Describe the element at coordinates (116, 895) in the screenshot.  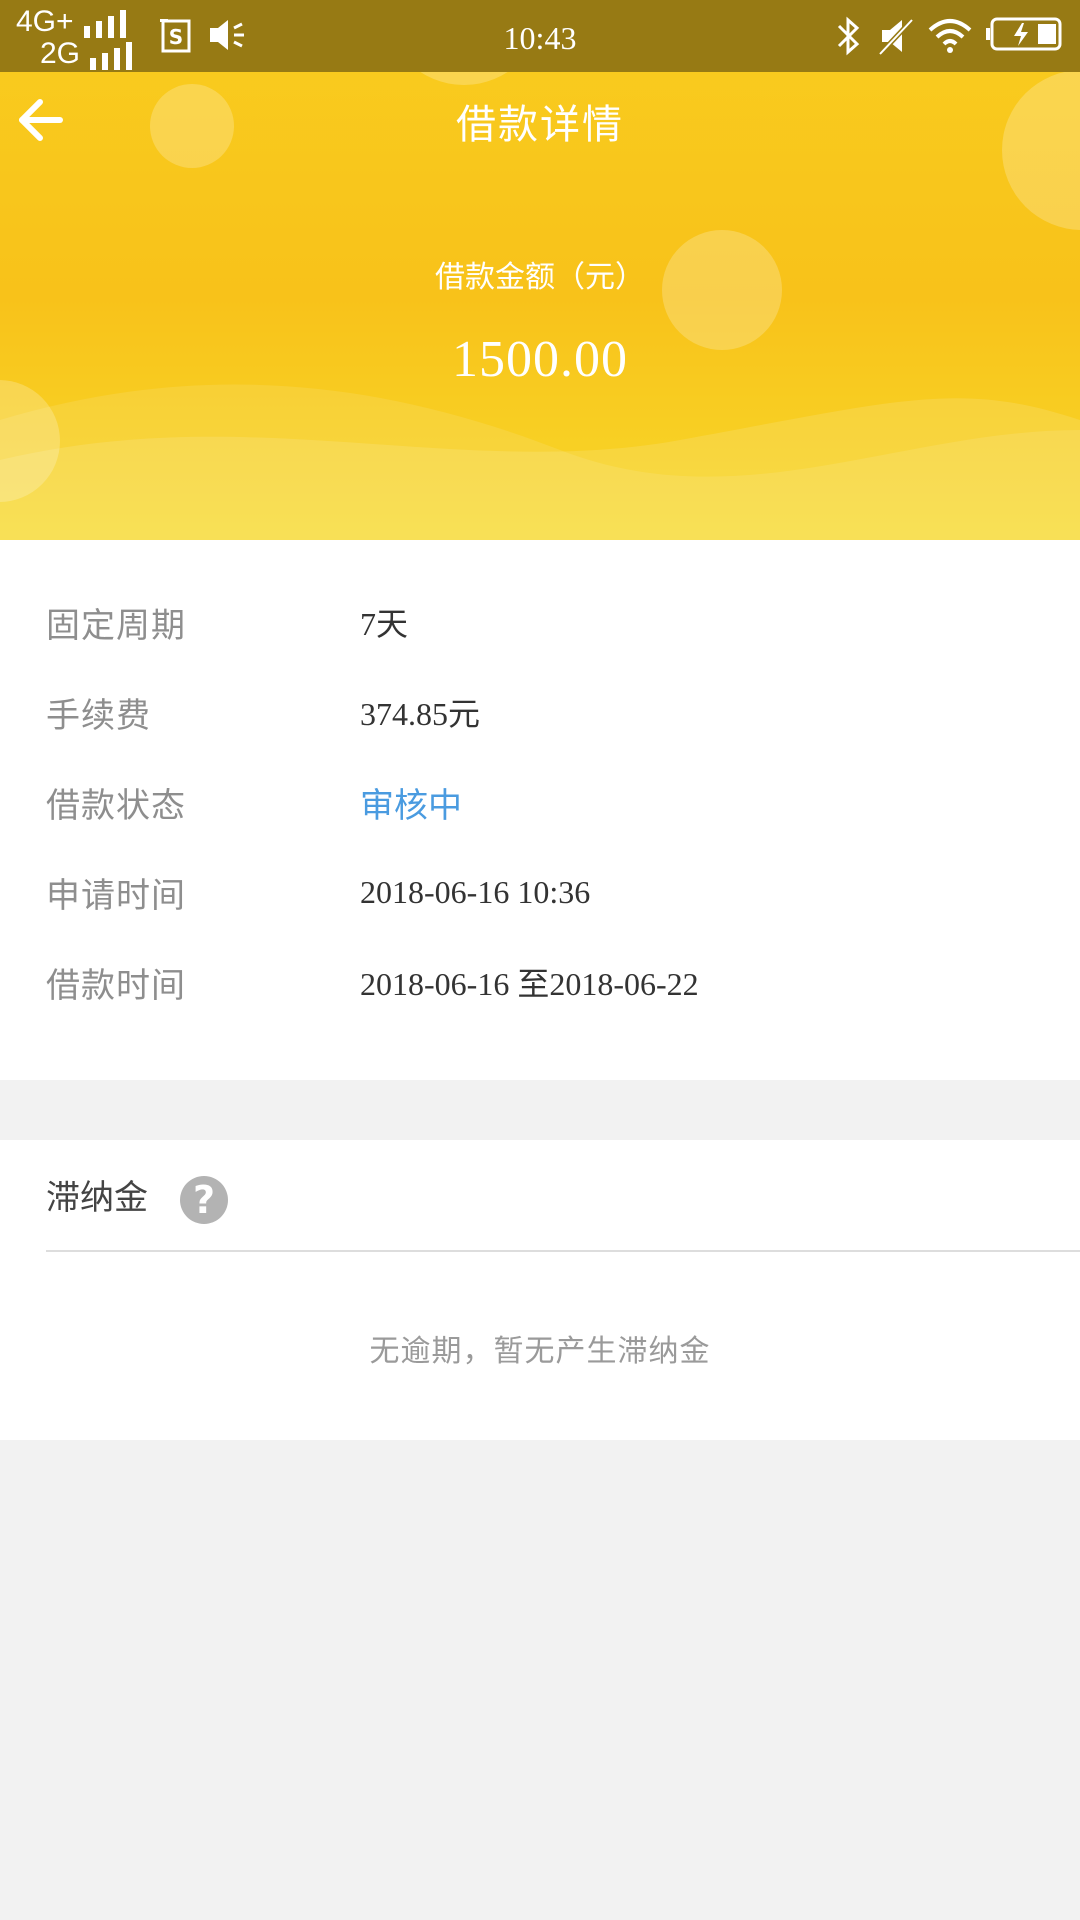
I see `detail-label: 申请时间` at that location.